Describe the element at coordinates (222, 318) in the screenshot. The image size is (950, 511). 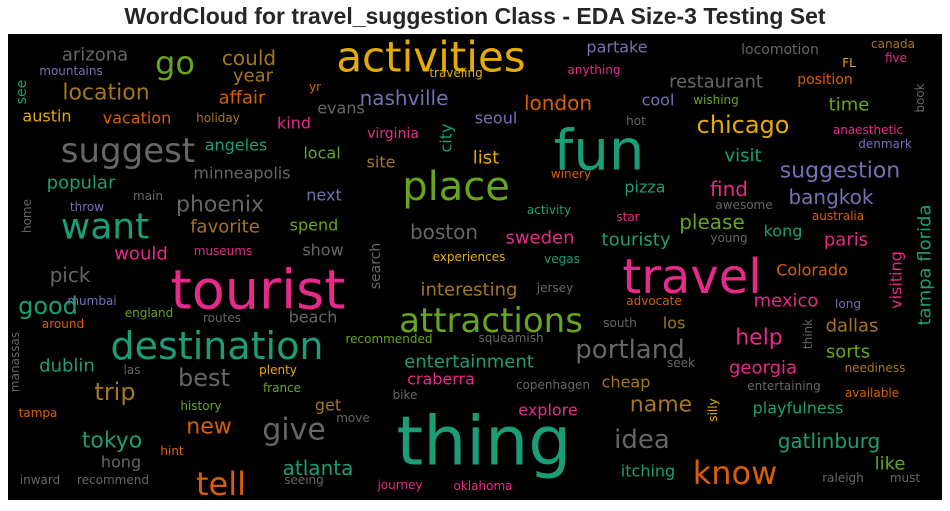
I see `word-routes: routes` at that location.